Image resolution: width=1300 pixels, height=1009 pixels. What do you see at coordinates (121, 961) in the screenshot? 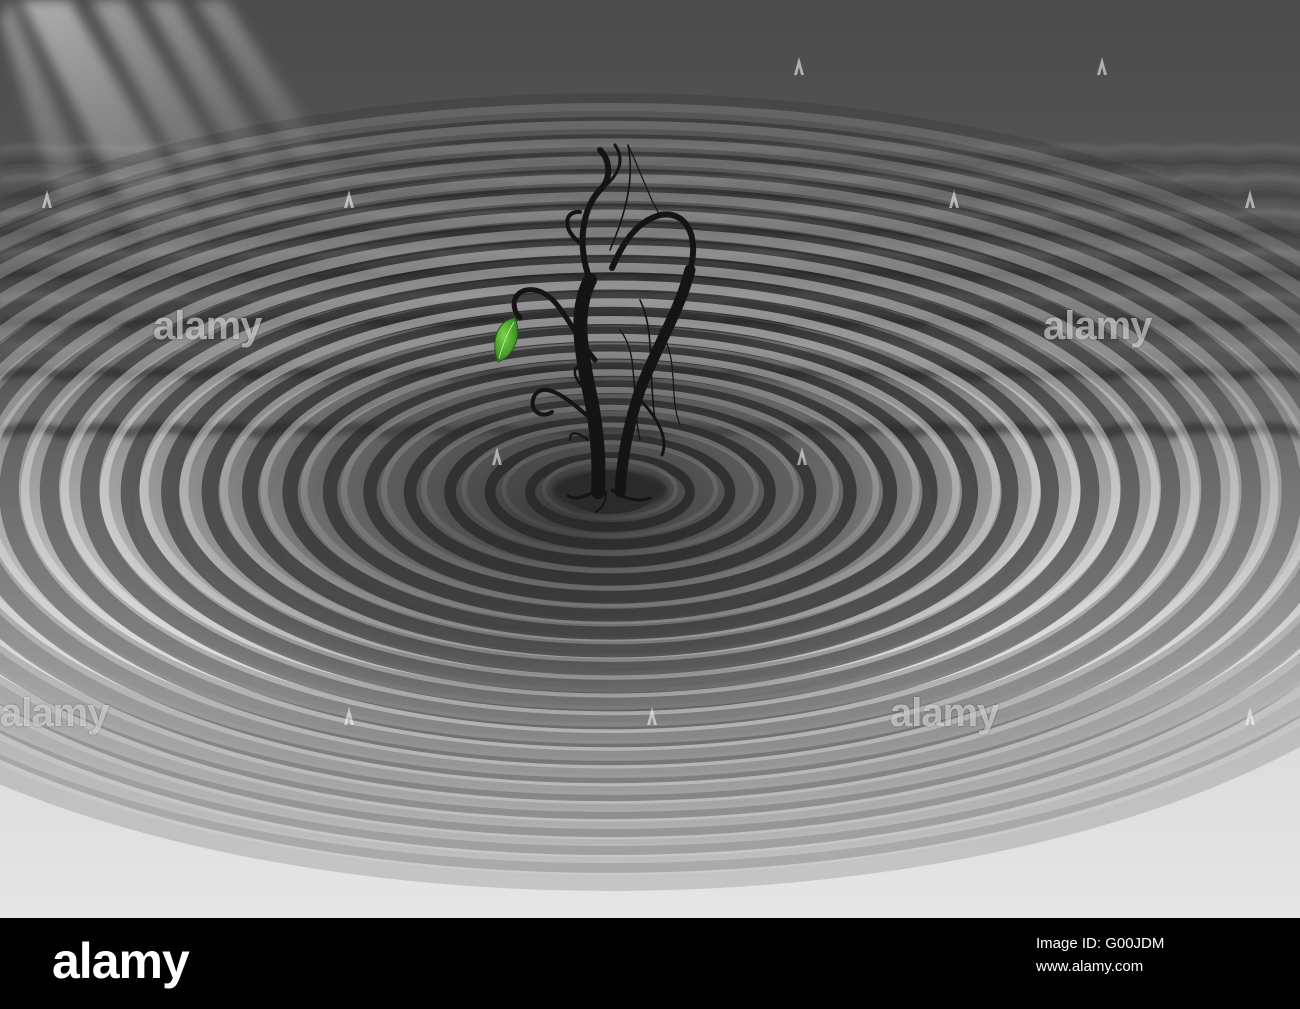
I see `footer-logo: alamy` at bounding box center [121, 961].